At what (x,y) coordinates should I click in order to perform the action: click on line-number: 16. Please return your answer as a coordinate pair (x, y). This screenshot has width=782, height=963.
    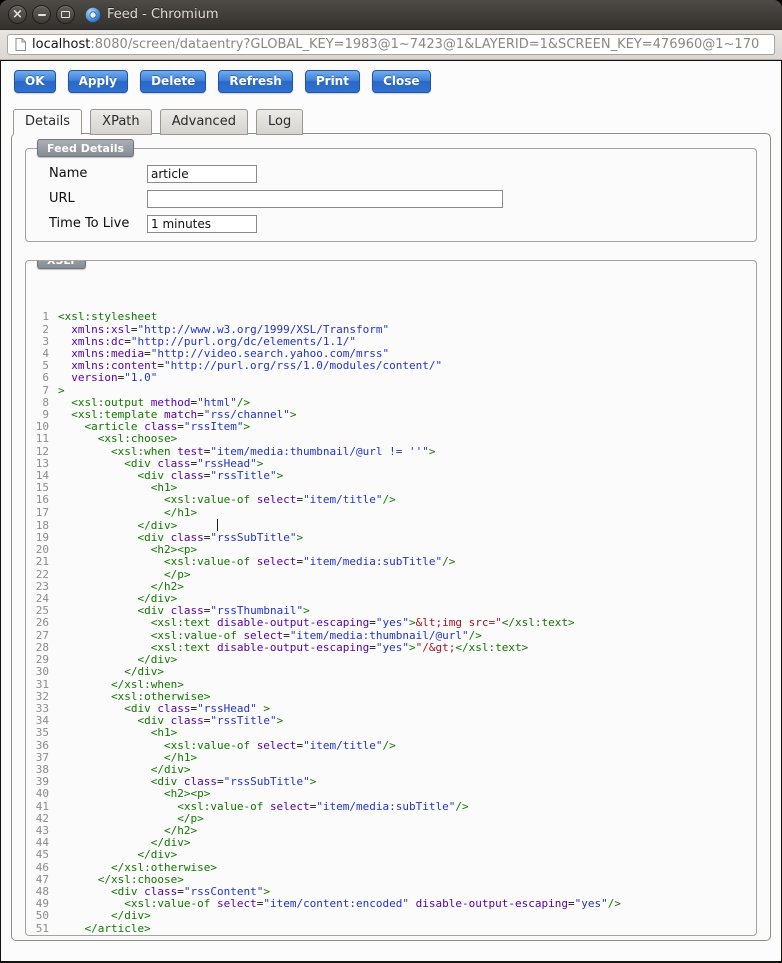
    Looking at the image, I should click on (42, 500).